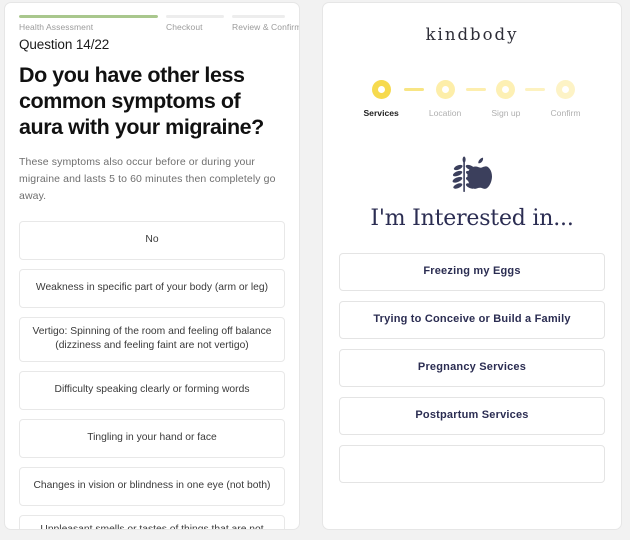 The height and width of the screenshot is (540, 630). What do you see at coordinates (506, 113) in the screenshot?
I see `stepper-label: Sign up` at bounding box center [506, 113].